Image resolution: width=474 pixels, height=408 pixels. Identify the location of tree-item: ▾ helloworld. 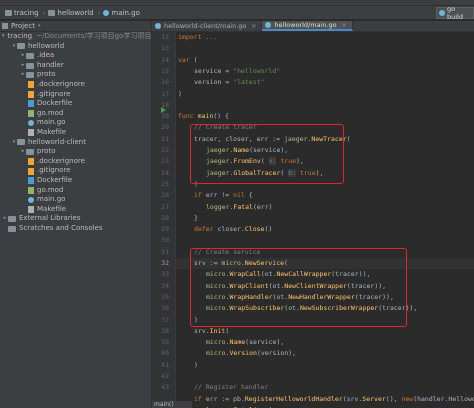
(75, 47).